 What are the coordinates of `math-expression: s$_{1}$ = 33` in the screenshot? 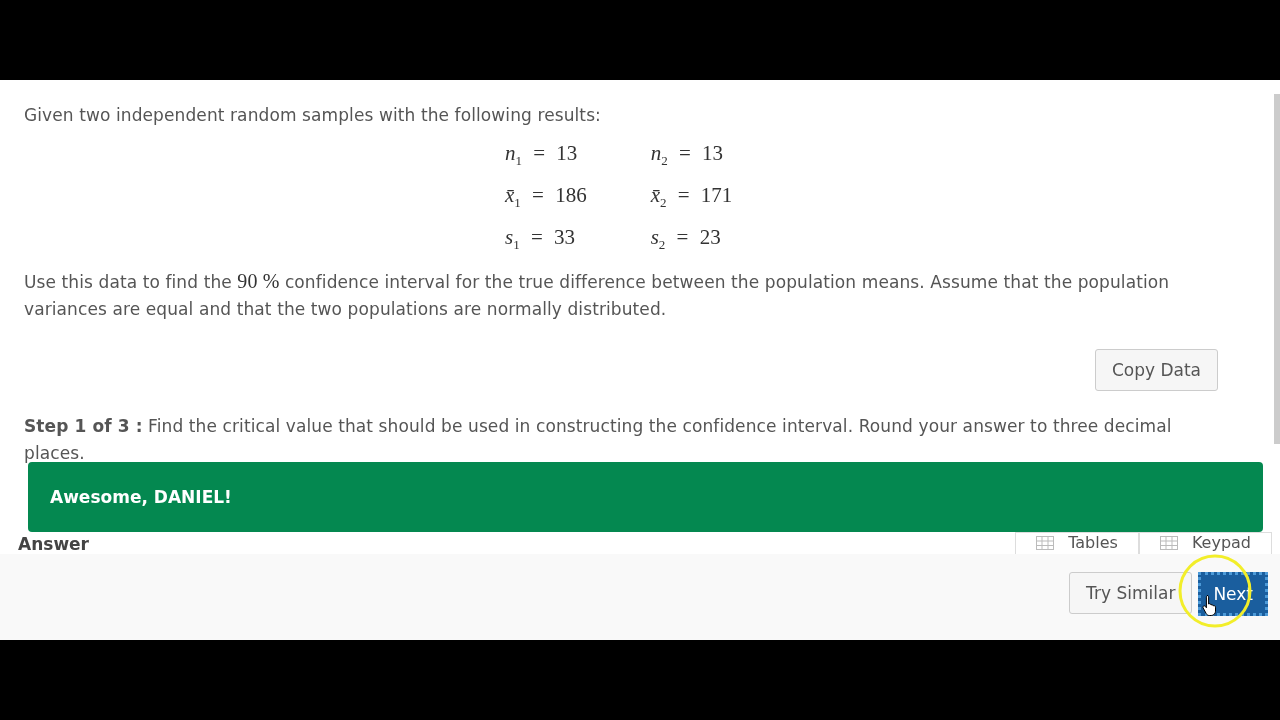 It's located at (541, 239).